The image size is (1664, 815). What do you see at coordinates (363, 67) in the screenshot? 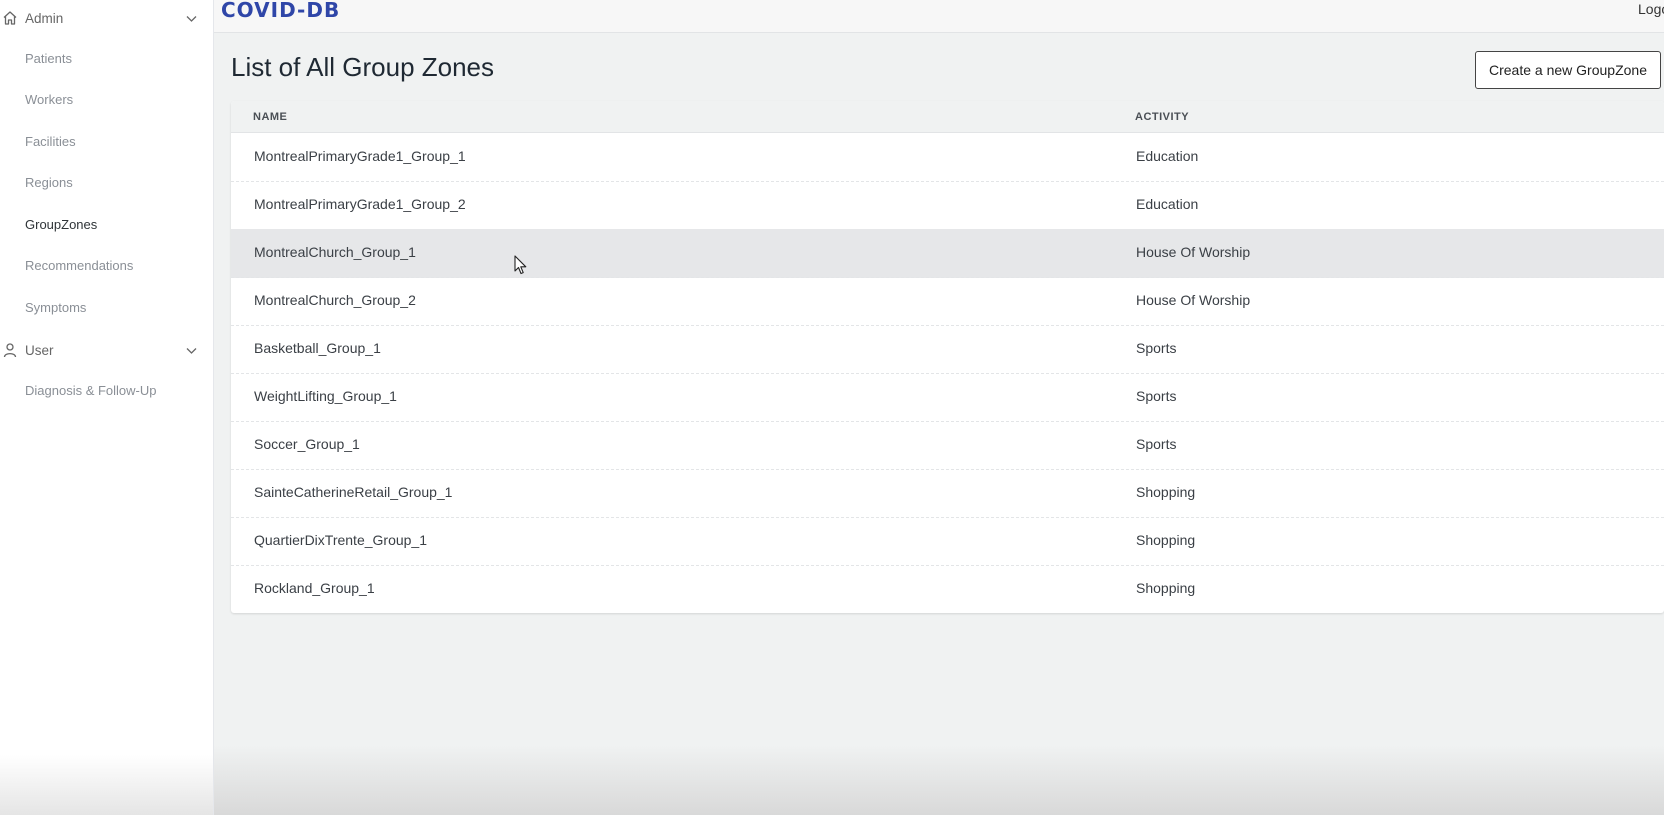
I see `page-title: List of All Group Zones` at bounding box center [363, 67].